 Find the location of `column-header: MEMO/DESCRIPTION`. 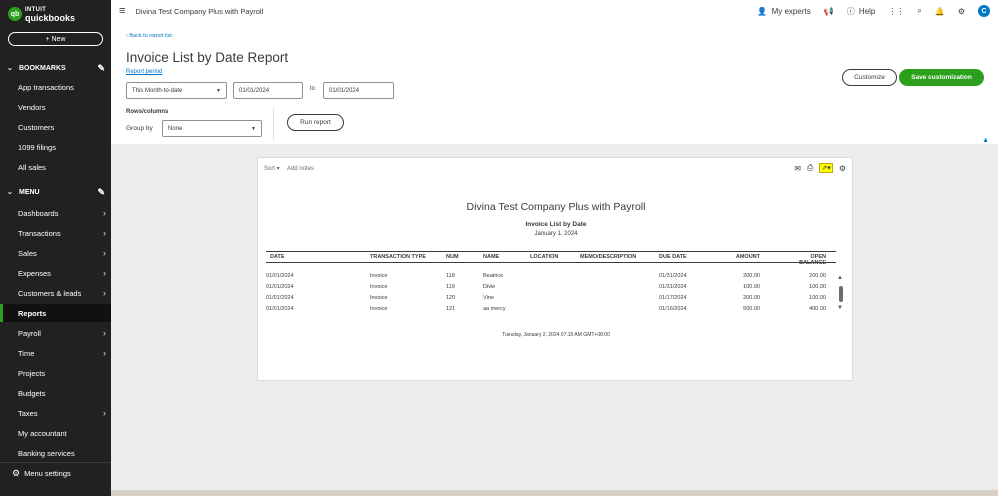

column-header: MEMO/DESCRIPTION is located at coordinates (617, 257).